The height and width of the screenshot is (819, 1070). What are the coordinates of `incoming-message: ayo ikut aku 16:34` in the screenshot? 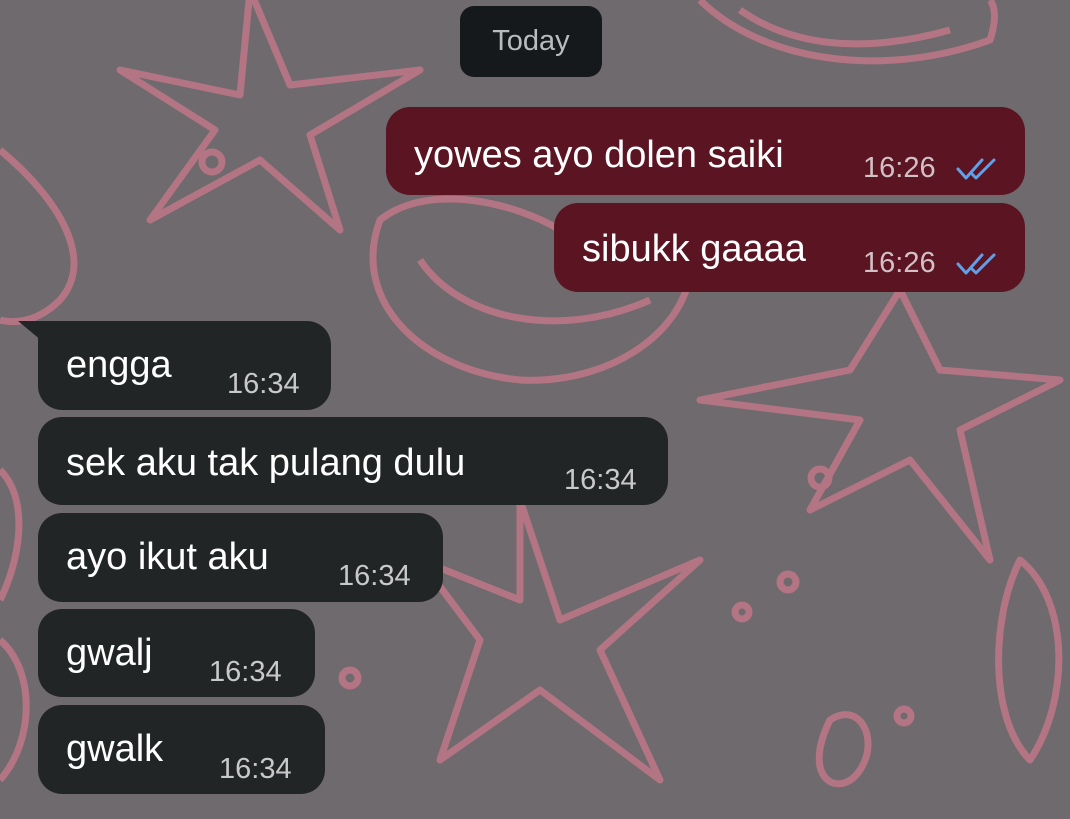 It's located at (240, 557).